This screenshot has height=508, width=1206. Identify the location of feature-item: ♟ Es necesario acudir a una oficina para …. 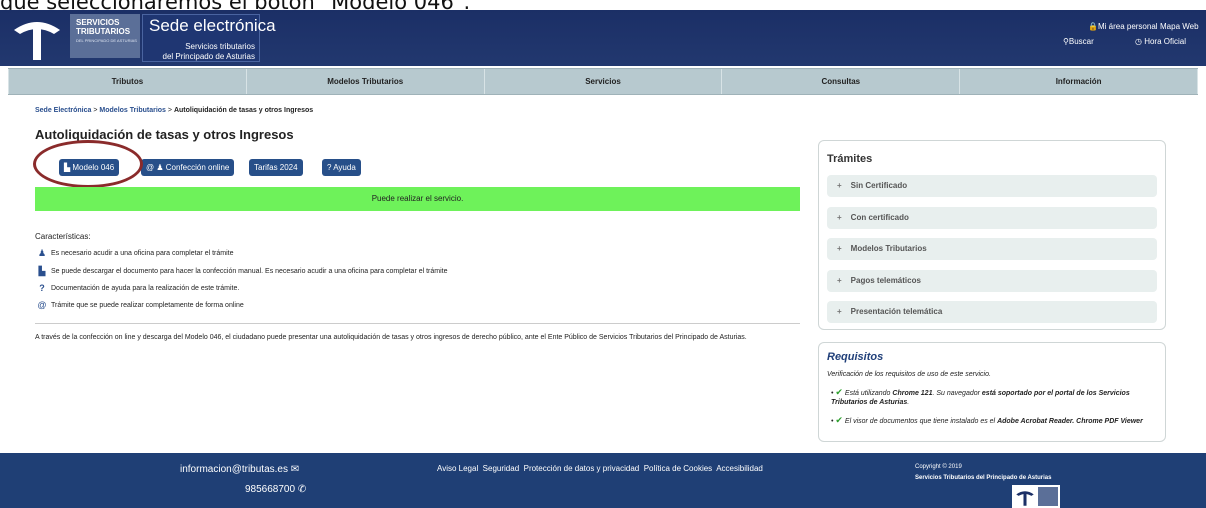
(135, 253).